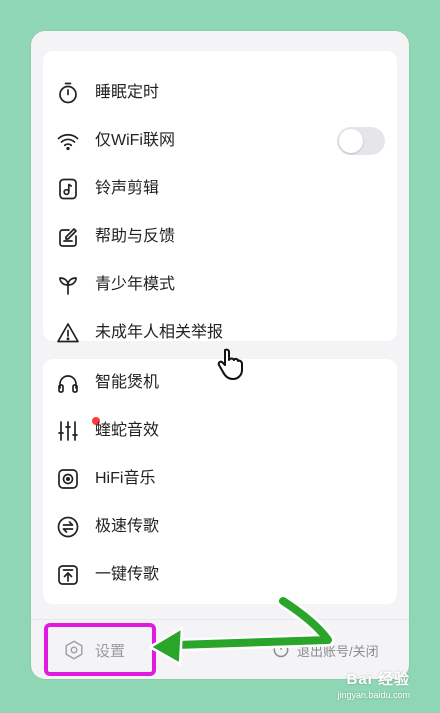  What do you see at coordinates (68, 93) in the screenshot?
I see `timer-icon` at bounding box center [68, 93].